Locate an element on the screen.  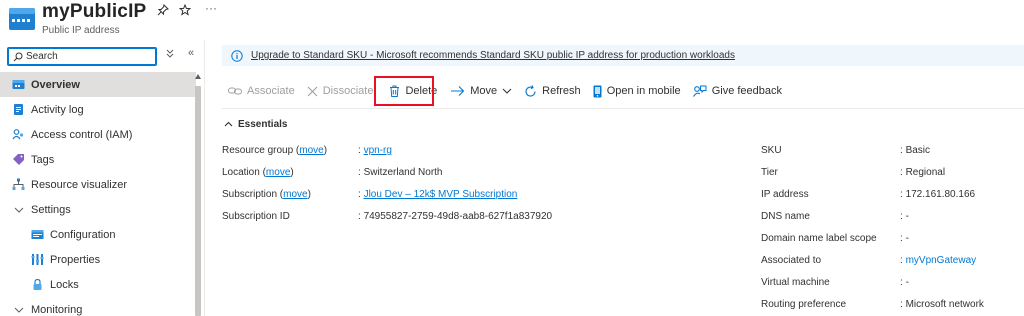
essentials-row-location: Location (move) is located at coordinates (258, 172).